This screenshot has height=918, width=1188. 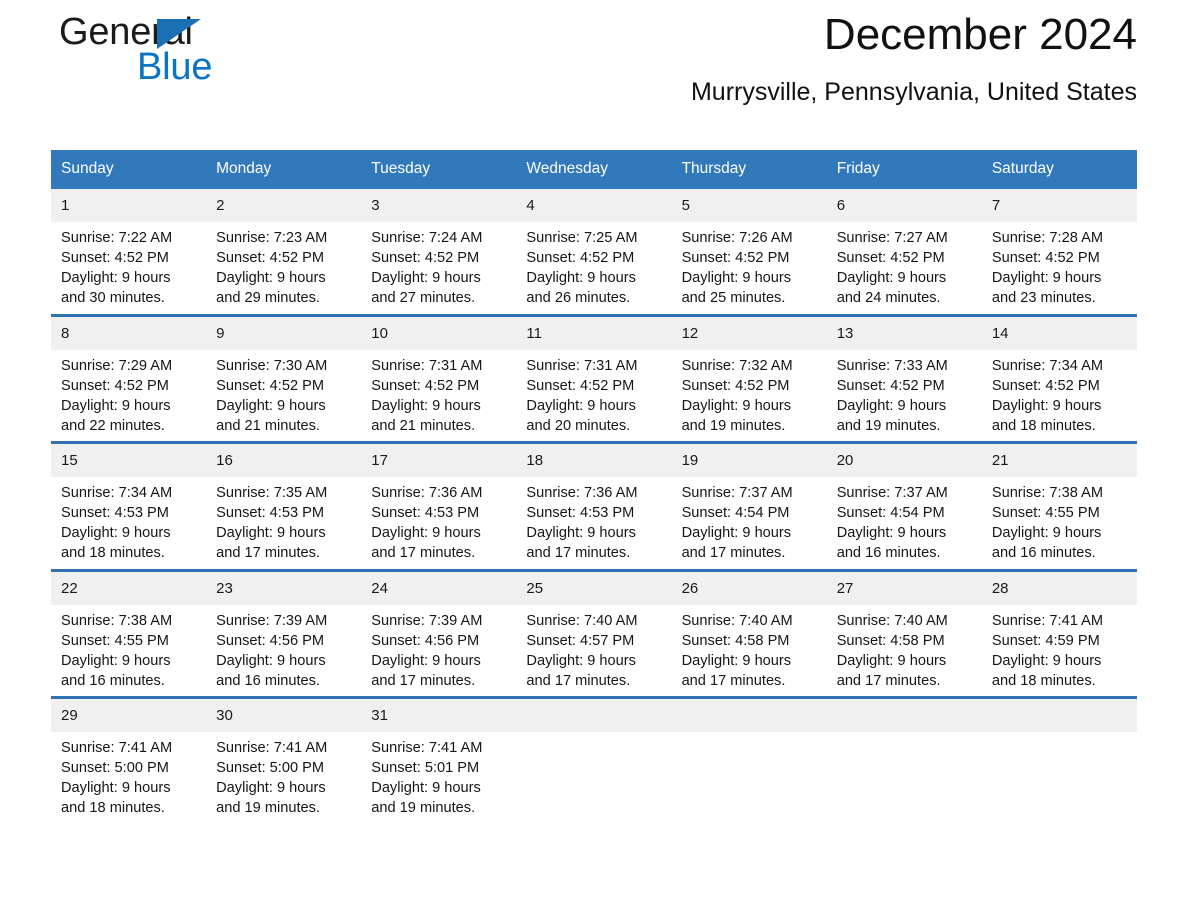 I want to click on day-number: 26, so click(x=749, y=586).